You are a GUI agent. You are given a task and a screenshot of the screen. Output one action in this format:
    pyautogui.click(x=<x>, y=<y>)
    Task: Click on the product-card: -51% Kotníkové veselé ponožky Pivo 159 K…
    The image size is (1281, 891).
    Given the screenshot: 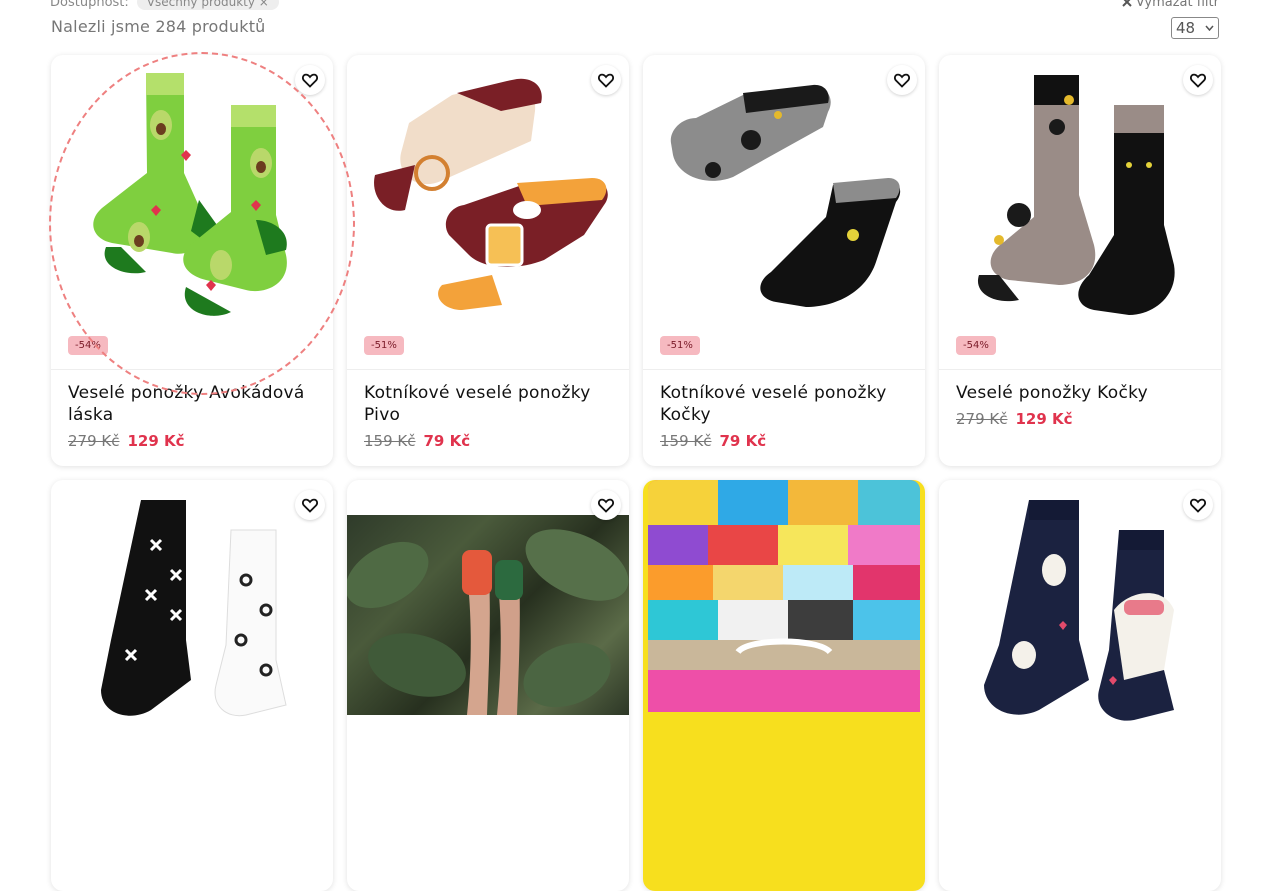 What is the action you would take?
    pyautogui.click(x=488, y=260)
    